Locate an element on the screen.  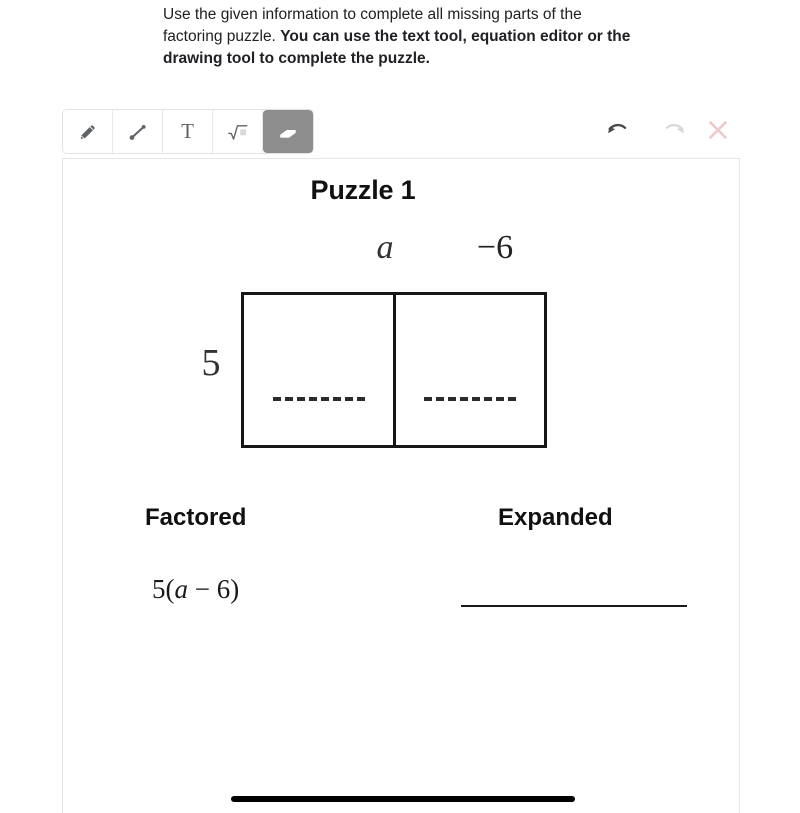
cell-blank-left is located at coordinates (318, 399).